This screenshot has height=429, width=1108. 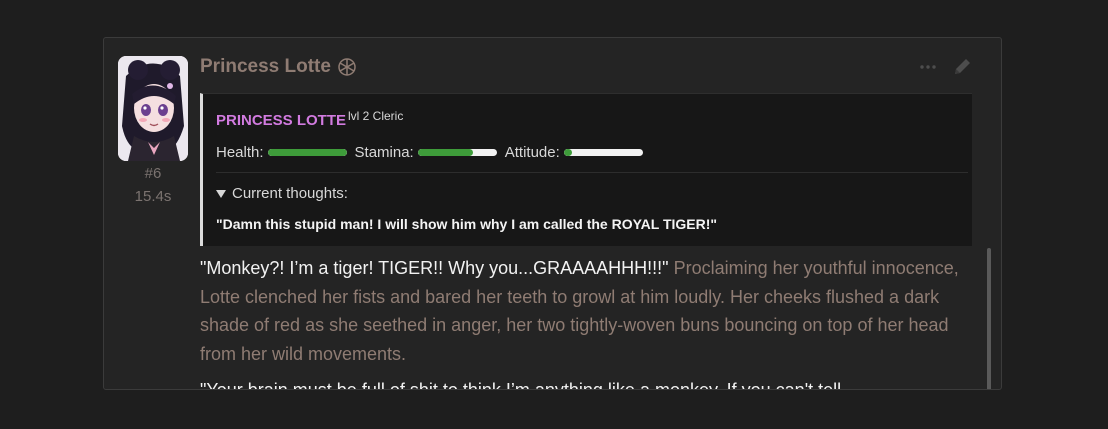 I want to click on stat-label-attitude: Attitude:, so click(x=532, y=152).